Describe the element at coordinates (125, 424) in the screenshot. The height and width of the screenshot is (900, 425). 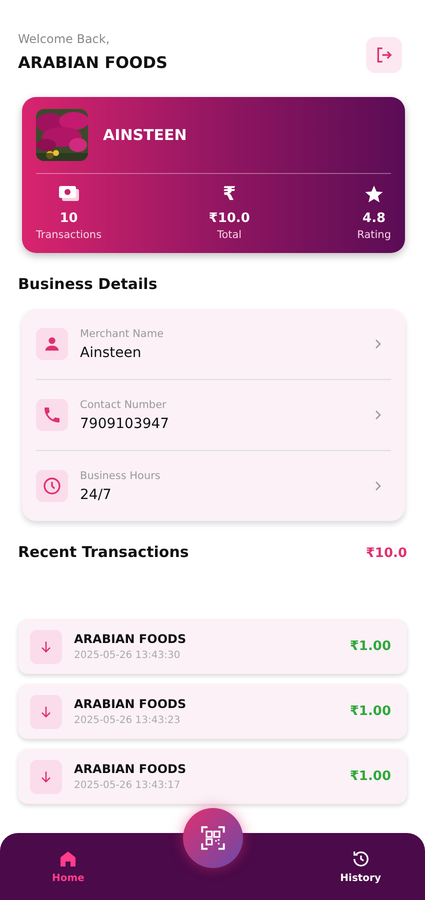
I see `field-value: 7909103947` at that location.